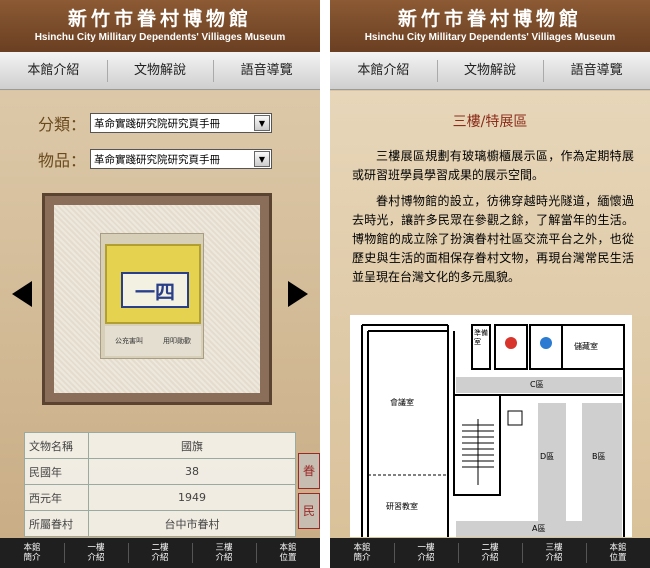  I want to click on seal-stamp: 眷, so click(309, 471).